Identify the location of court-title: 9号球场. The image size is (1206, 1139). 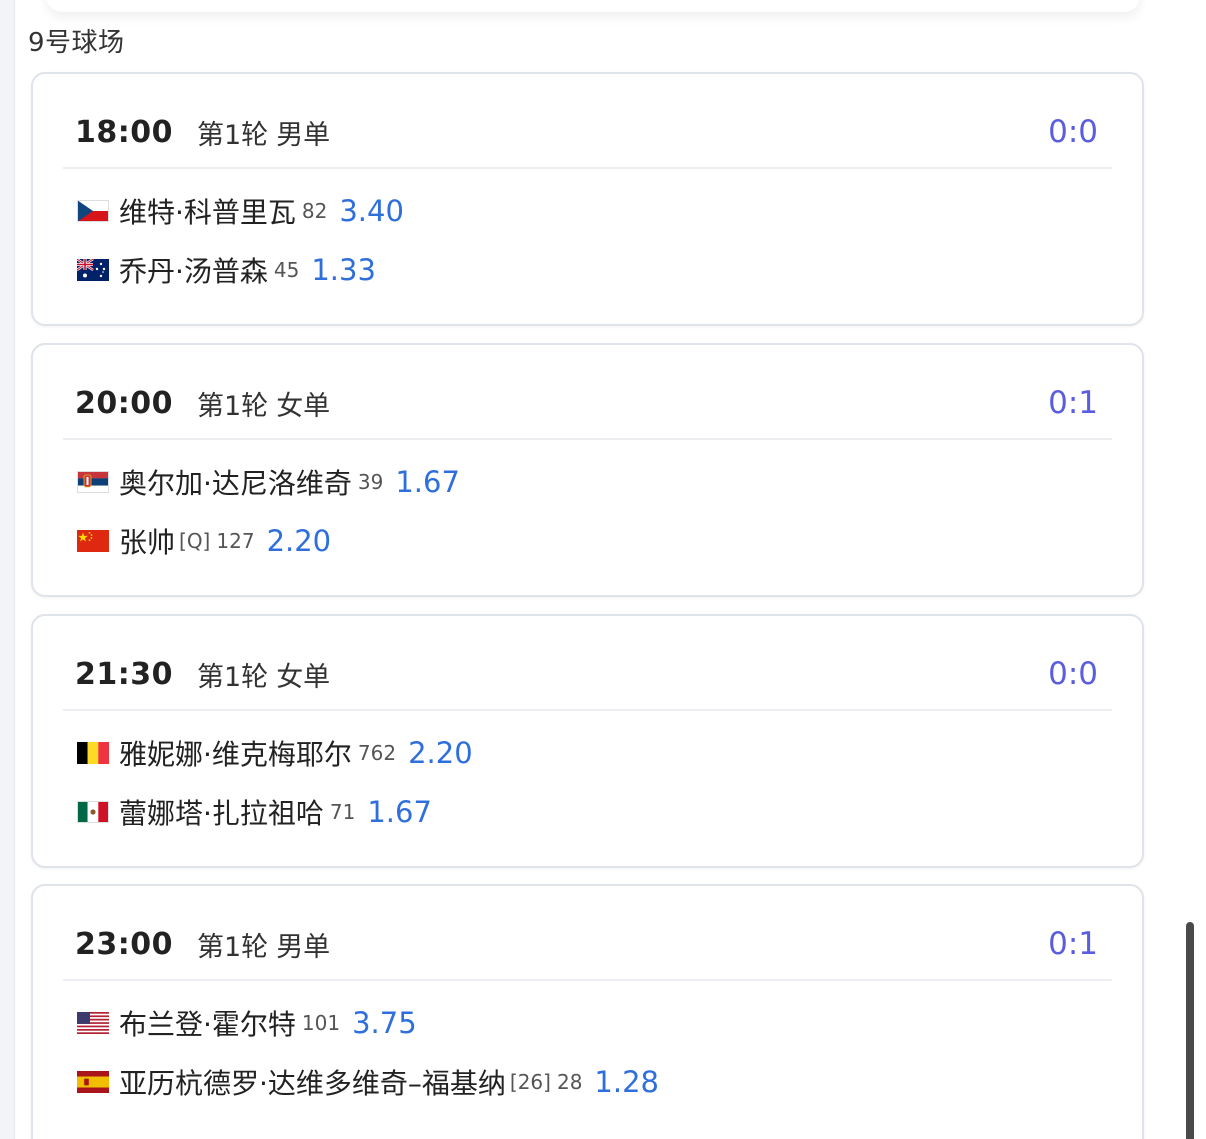
(76, 43).